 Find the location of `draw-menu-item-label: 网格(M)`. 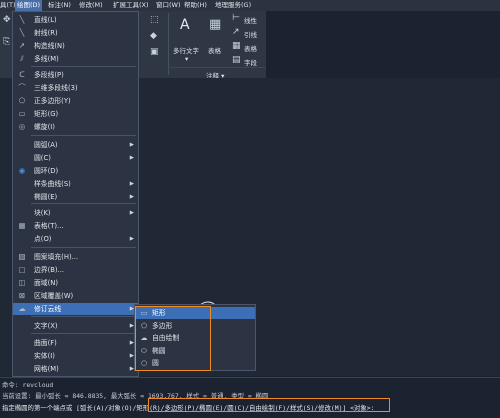

draw-menu-item-label: 网格(M) is located at coordinates (46, 369).